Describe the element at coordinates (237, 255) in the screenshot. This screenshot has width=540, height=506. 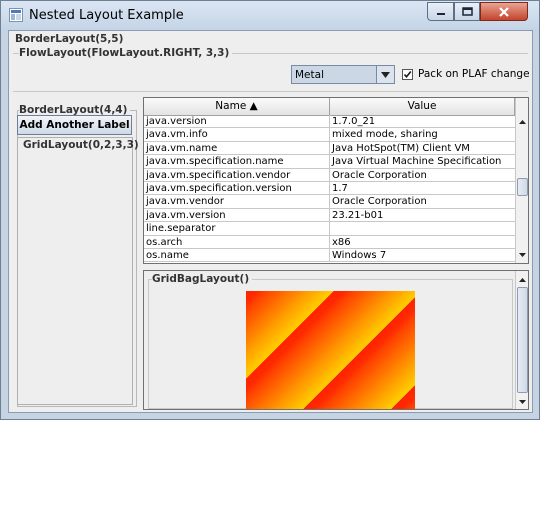
I see `name-cell: os.name` at that location.